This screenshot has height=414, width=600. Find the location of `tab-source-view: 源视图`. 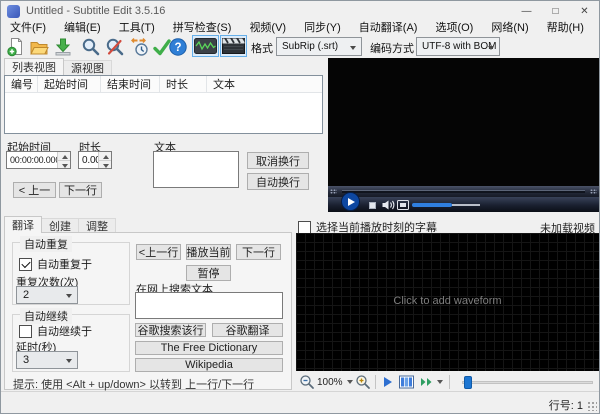

tab-source-view: 源视图 is located at coordinates (87, 67).